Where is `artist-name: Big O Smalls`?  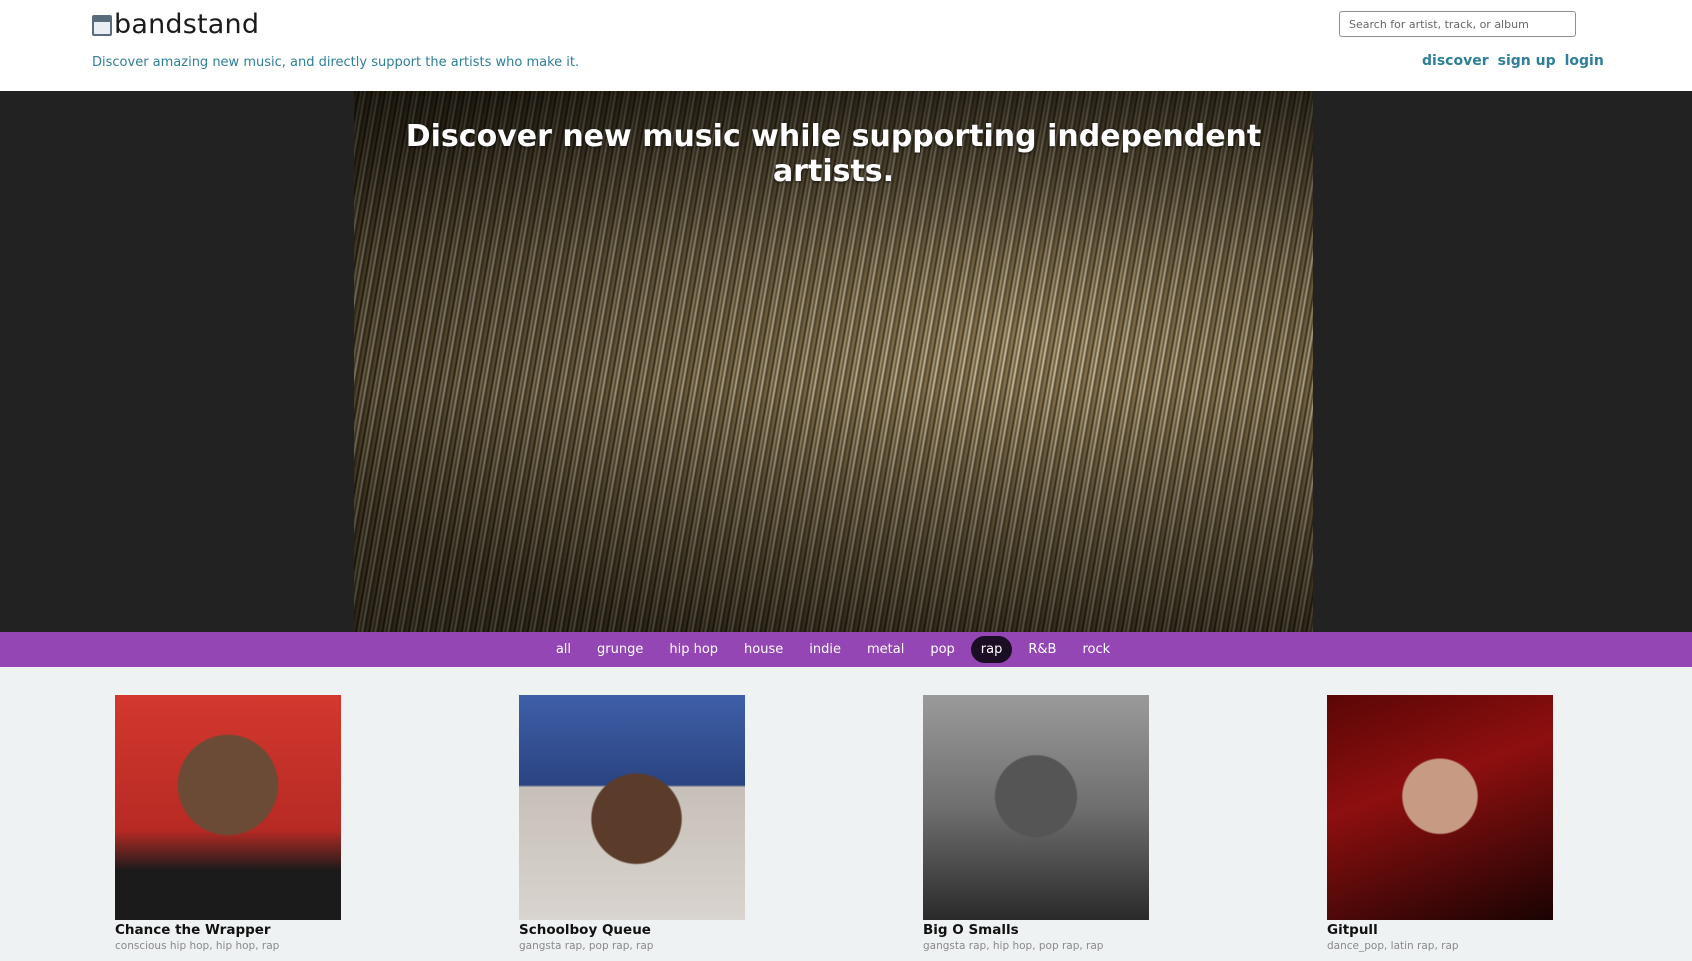 artist-name: Big O Smalls is located at coordinates (1036, 930).